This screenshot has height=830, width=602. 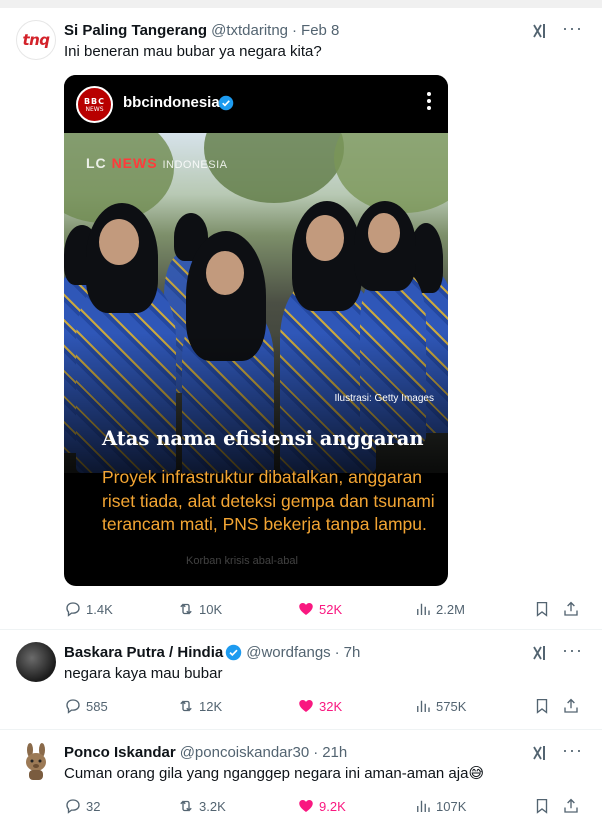 I want to click on repost-count: 3.2K, so click(x=212, y=806).